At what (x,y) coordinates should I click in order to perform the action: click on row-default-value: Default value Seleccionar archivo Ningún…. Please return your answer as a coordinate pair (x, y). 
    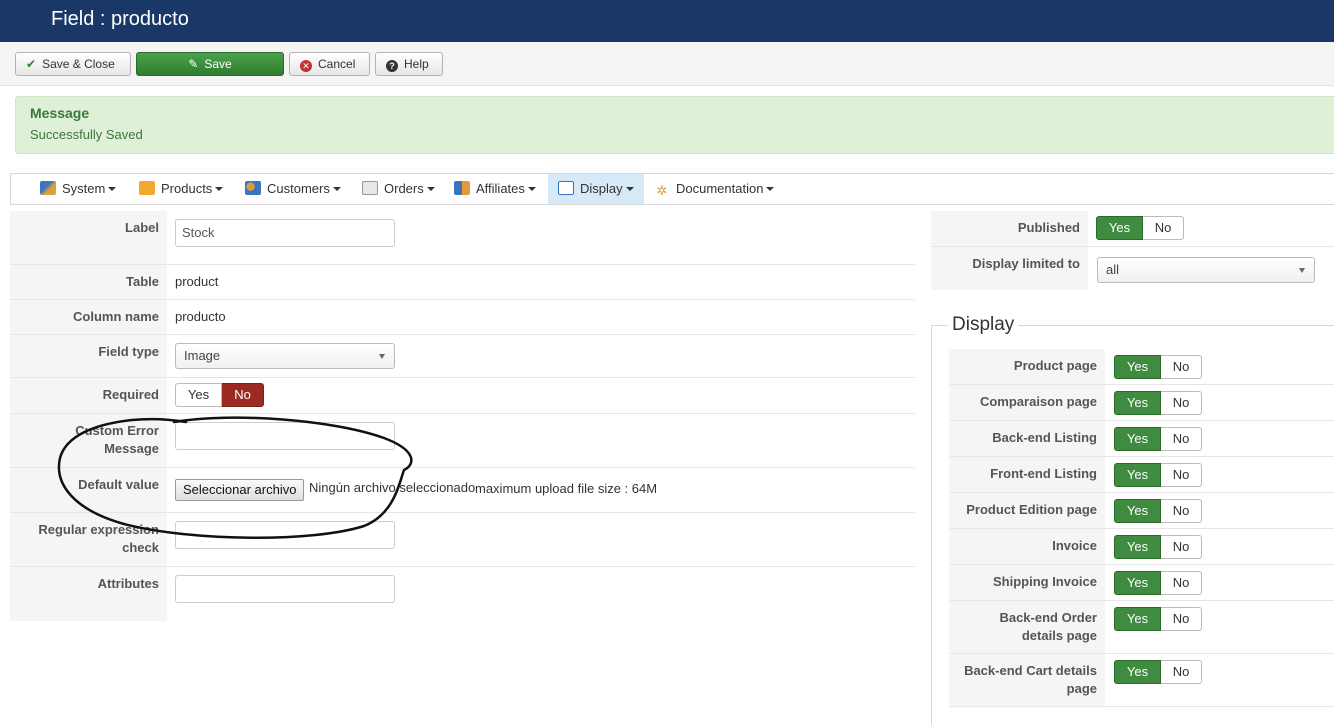
    Looking at the image, I should click on (462, 490).